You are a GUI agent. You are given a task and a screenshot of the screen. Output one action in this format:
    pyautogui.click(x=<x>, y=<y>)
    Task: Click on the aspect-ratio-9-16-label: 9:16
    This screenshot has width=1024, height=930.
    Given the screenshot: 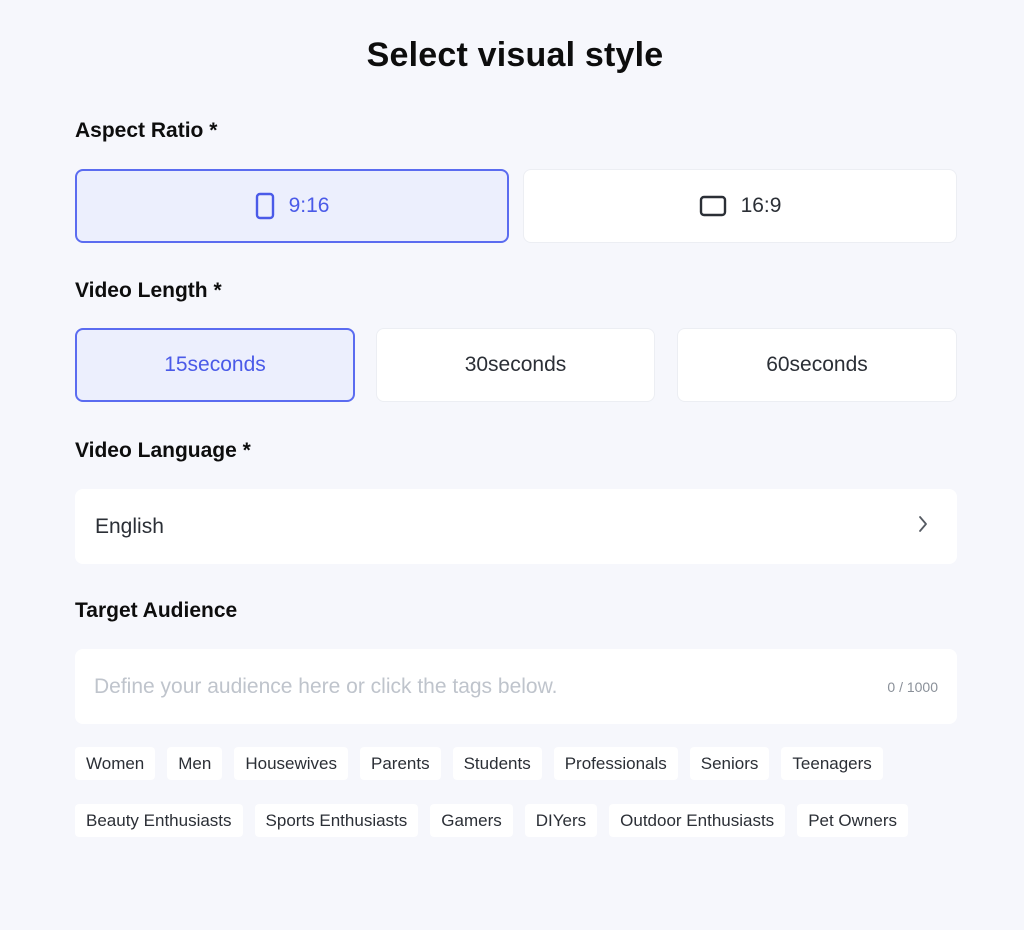 What is the action you would take?
    pyautogui.click(x=309, y=205)
    